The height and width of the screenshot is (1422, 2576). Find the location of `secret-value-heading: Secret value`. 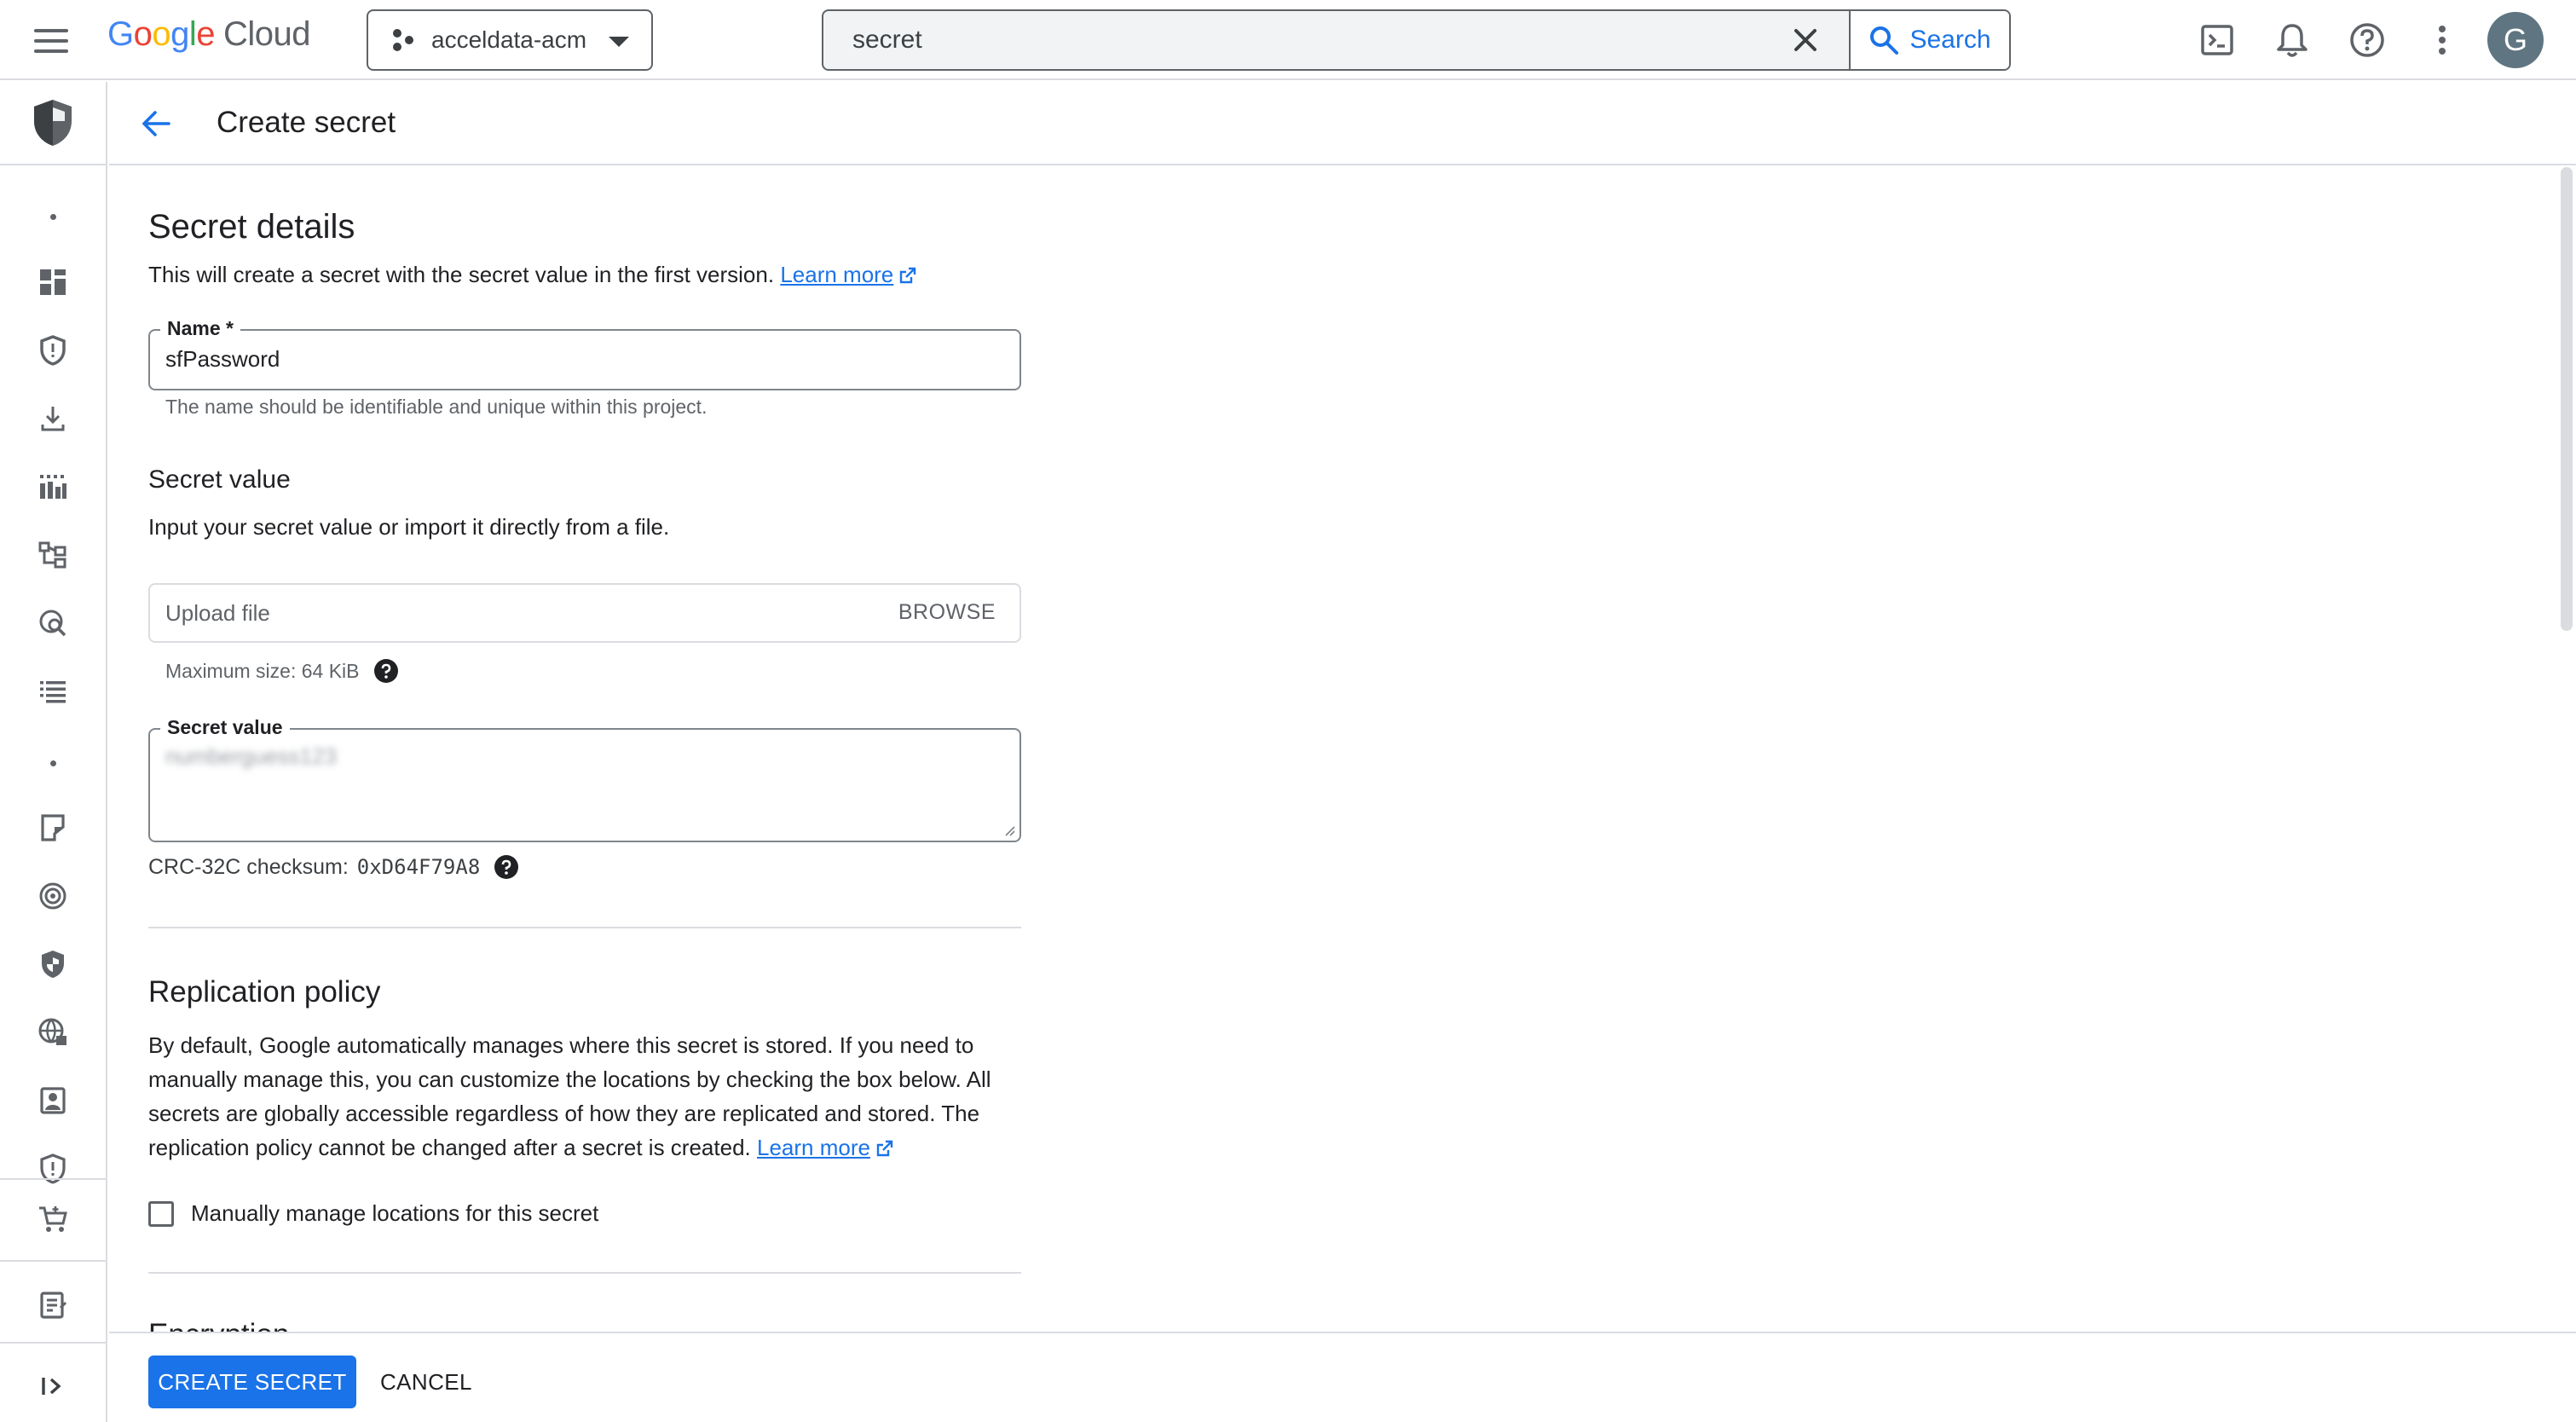

secret-value-heading: Secret value is located at coordinates (219, 479).